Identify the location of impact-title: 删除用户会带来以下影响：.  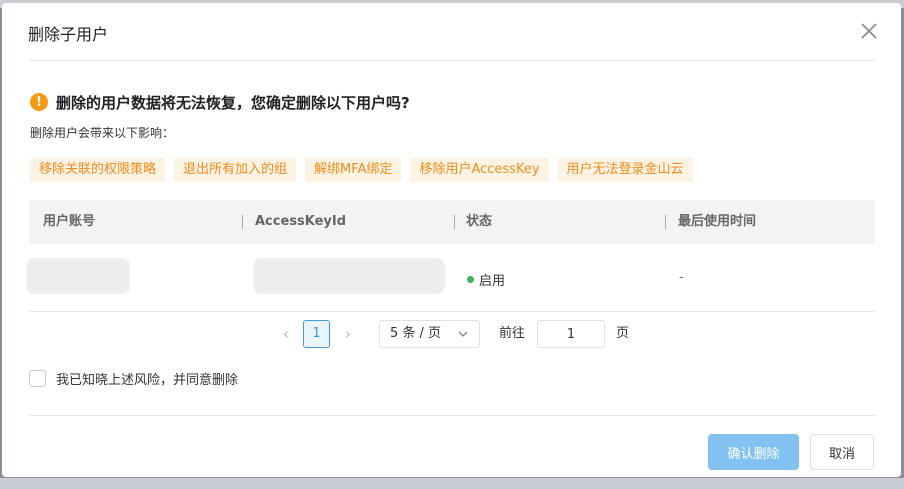
(102, 133).